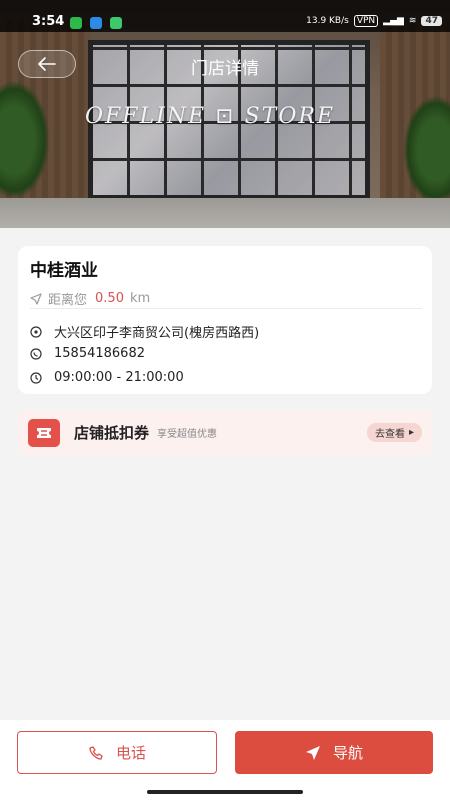 Image resolution: width=450 pixels, height=800 pixels. Describe the element at coordinates (48, 21) in the screenshot. I see `status-time: 3:54` at that location.